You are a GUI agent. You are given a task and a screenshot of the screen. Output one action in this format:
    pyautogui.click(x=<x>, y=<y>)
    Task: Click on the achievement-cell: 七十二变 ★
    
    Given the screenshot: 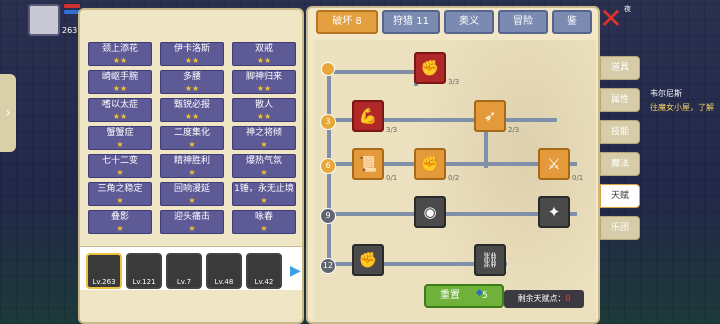 What is the action you would take?
    pyautogui.click(x=120, y=166)
    